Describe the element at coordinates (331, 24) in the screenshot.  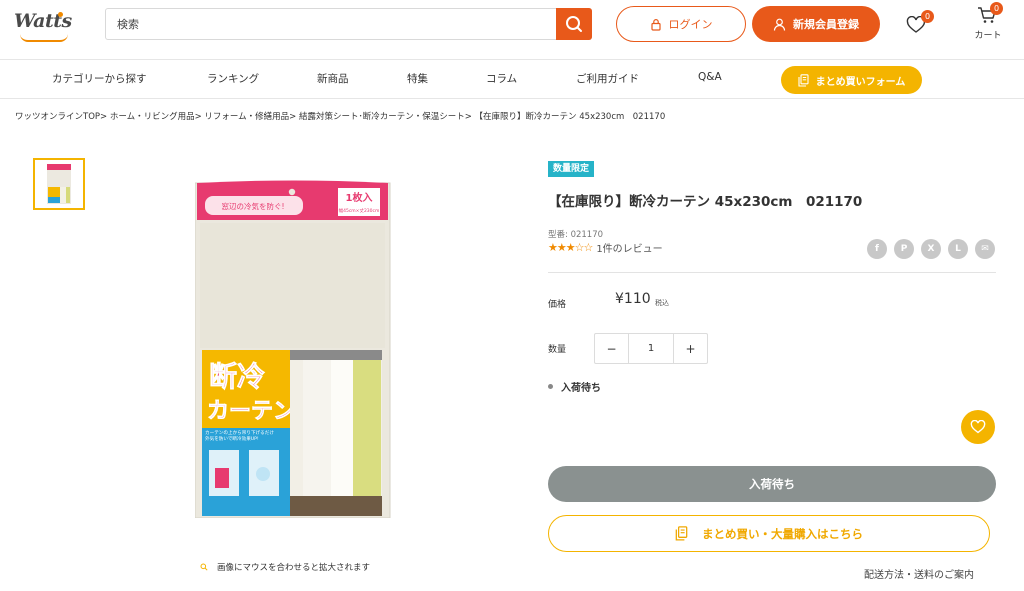
I see `search-input` at that location.